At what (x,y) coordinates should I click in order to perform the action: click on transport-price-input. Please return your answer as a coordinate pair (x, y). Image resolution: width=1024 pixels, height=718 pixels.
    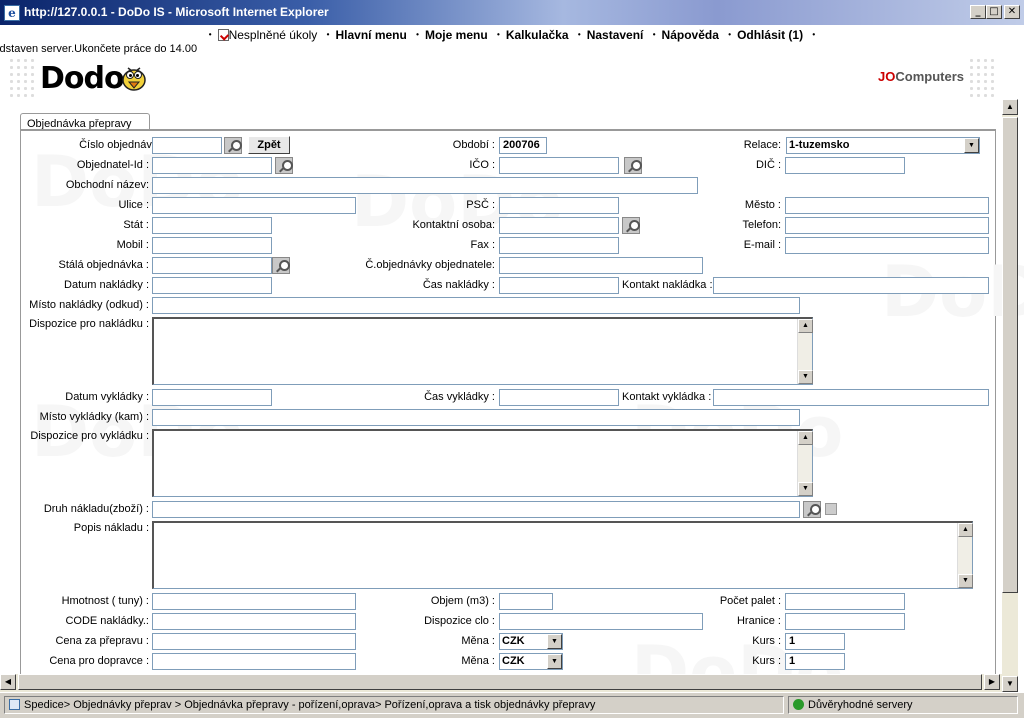
    Looking at the image, I should click on (254, 641).